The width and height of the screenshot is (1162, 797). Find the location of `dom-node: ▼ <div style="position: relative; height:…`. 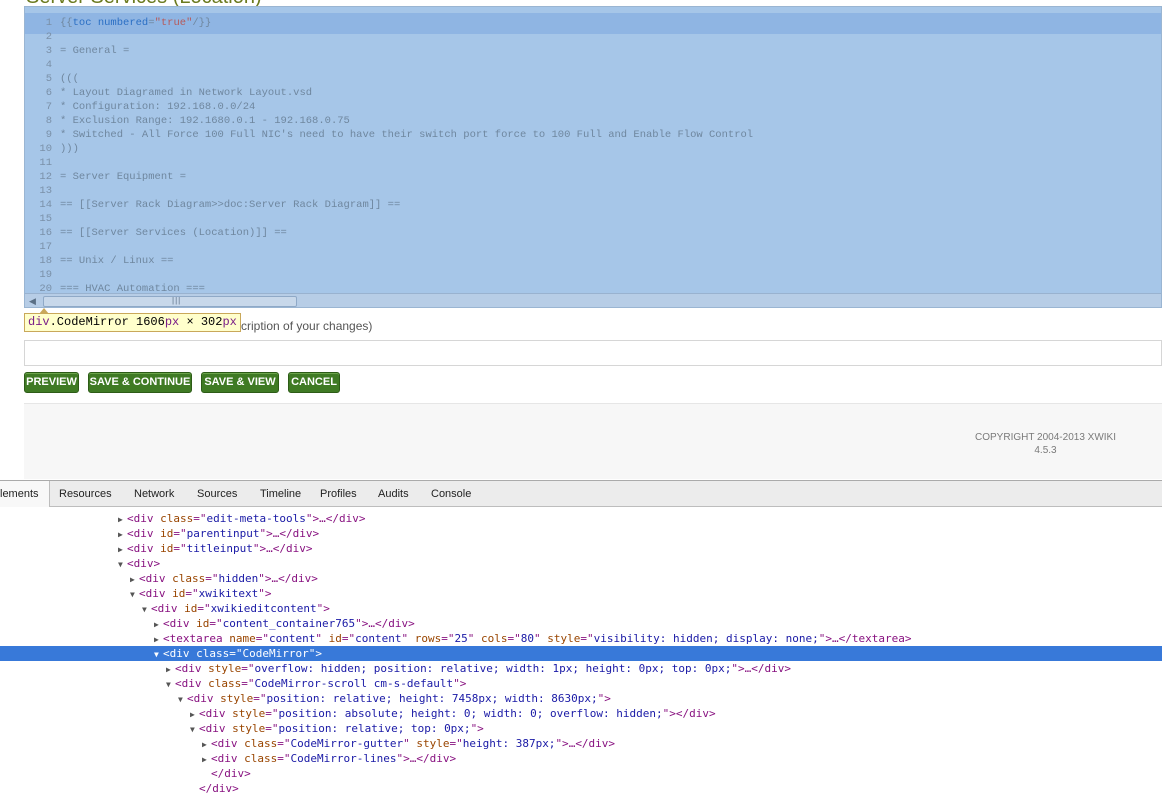

dom-node: ▼ <div style="position: relative; height:… is located at coordinates (581, 698).